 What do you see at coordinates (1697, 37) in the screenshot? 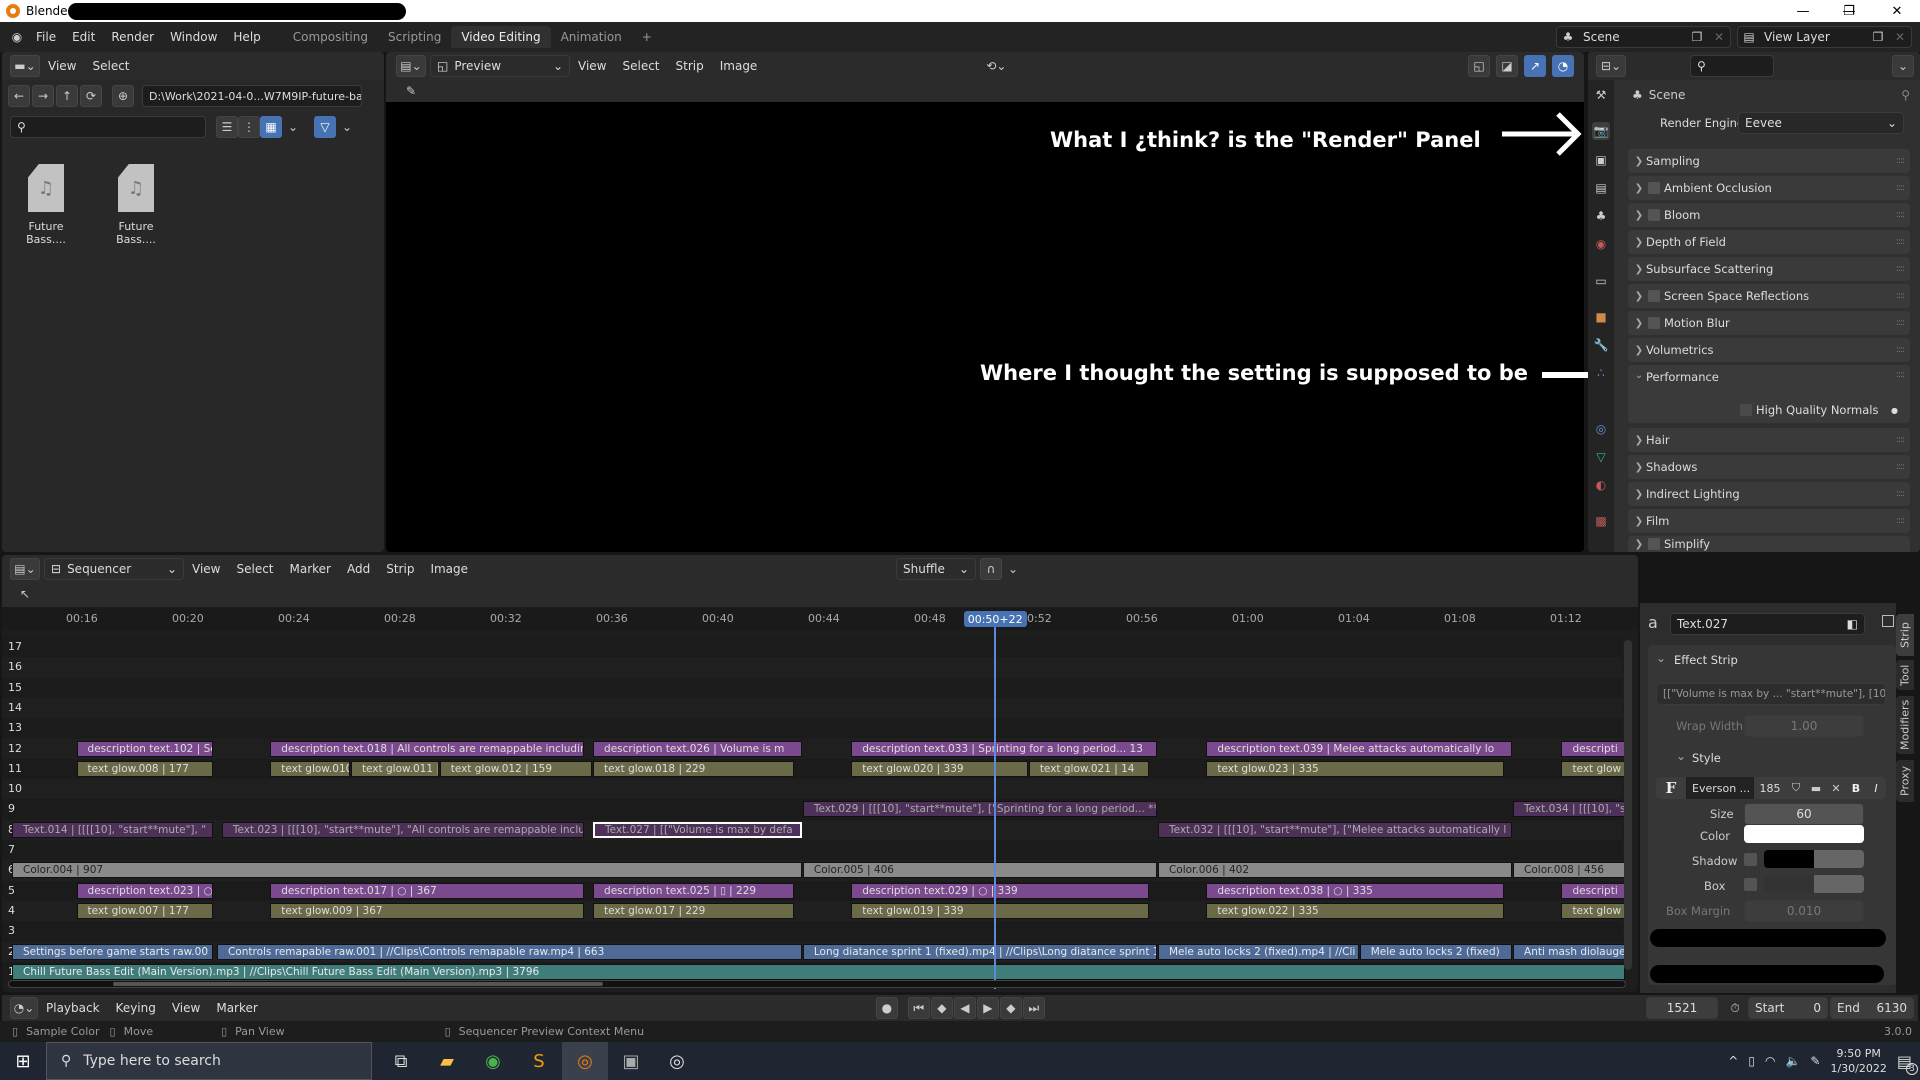
I see `copy-scene-icon: ❐` at bounding box center [1697, 37].